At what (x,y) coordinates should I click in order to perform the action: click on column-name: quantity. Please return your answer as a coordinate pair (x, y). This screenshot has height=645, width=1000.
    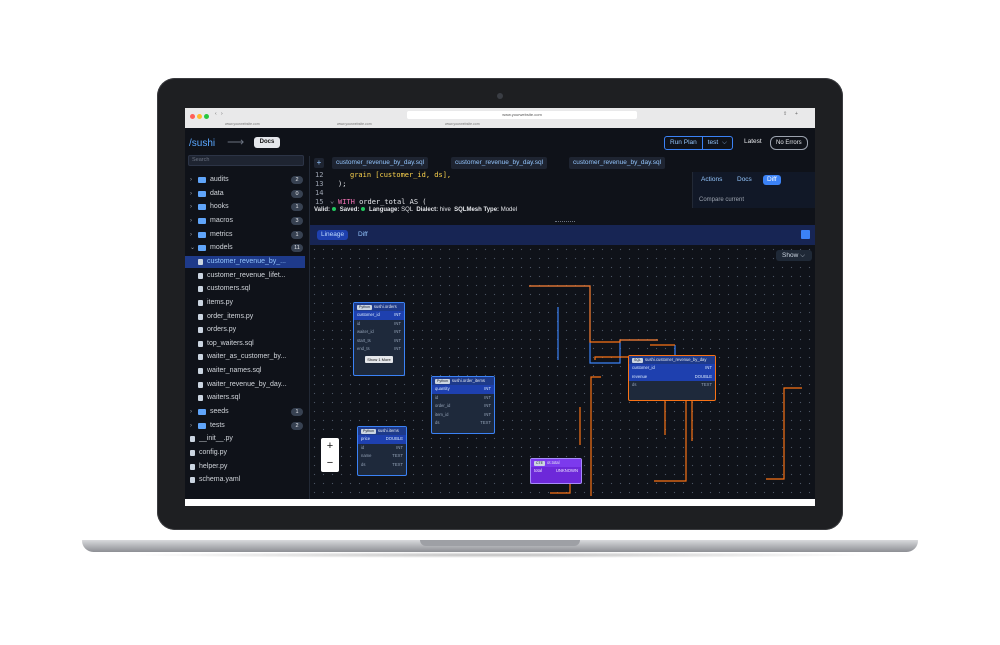
    Looking at the image, I should click on (442, 388).